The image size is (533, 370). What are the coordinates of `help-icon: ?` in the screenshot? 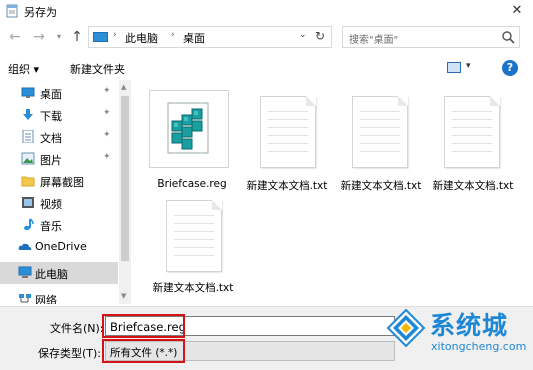 It's located at (510, 68).